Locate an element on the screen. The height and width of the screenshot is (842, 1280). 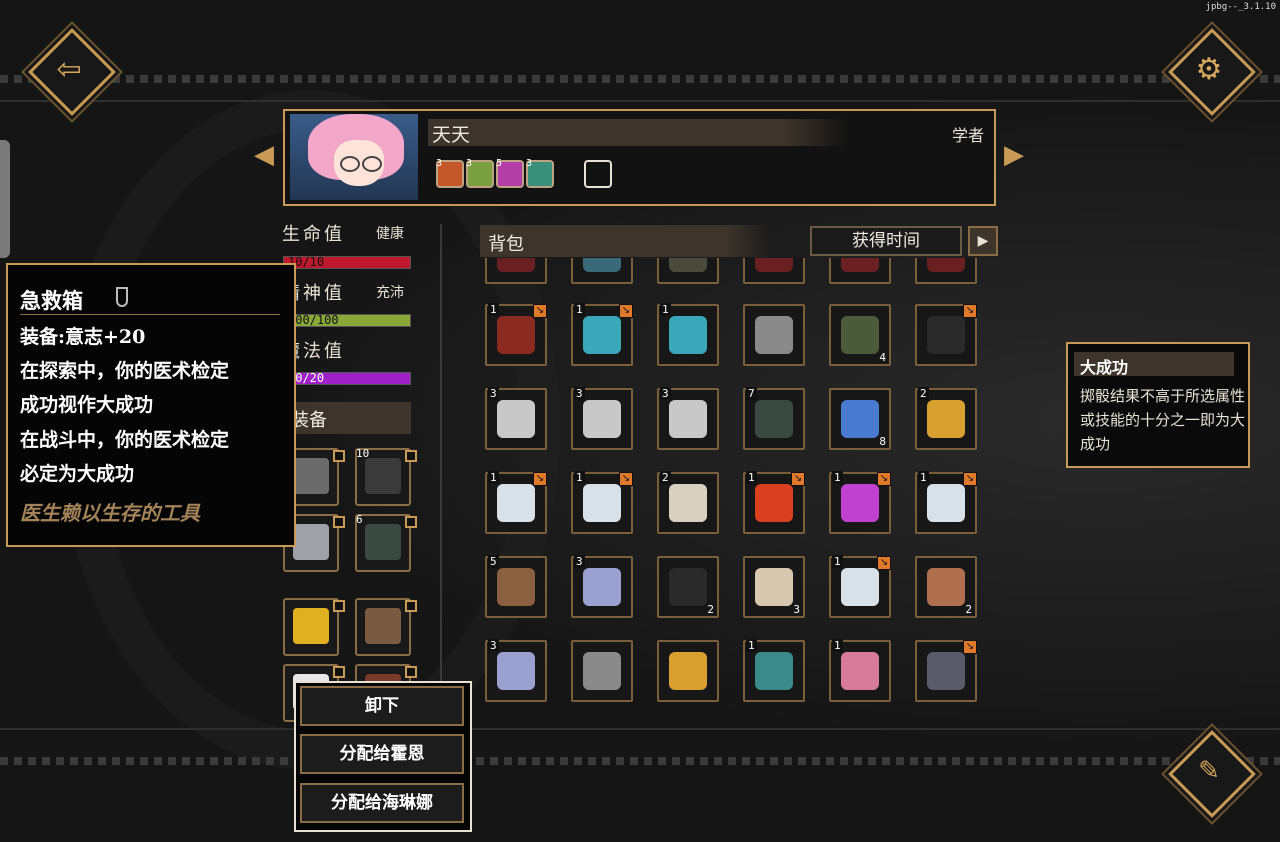
item-uses-count: 2 is located at coordinates (968, 609).